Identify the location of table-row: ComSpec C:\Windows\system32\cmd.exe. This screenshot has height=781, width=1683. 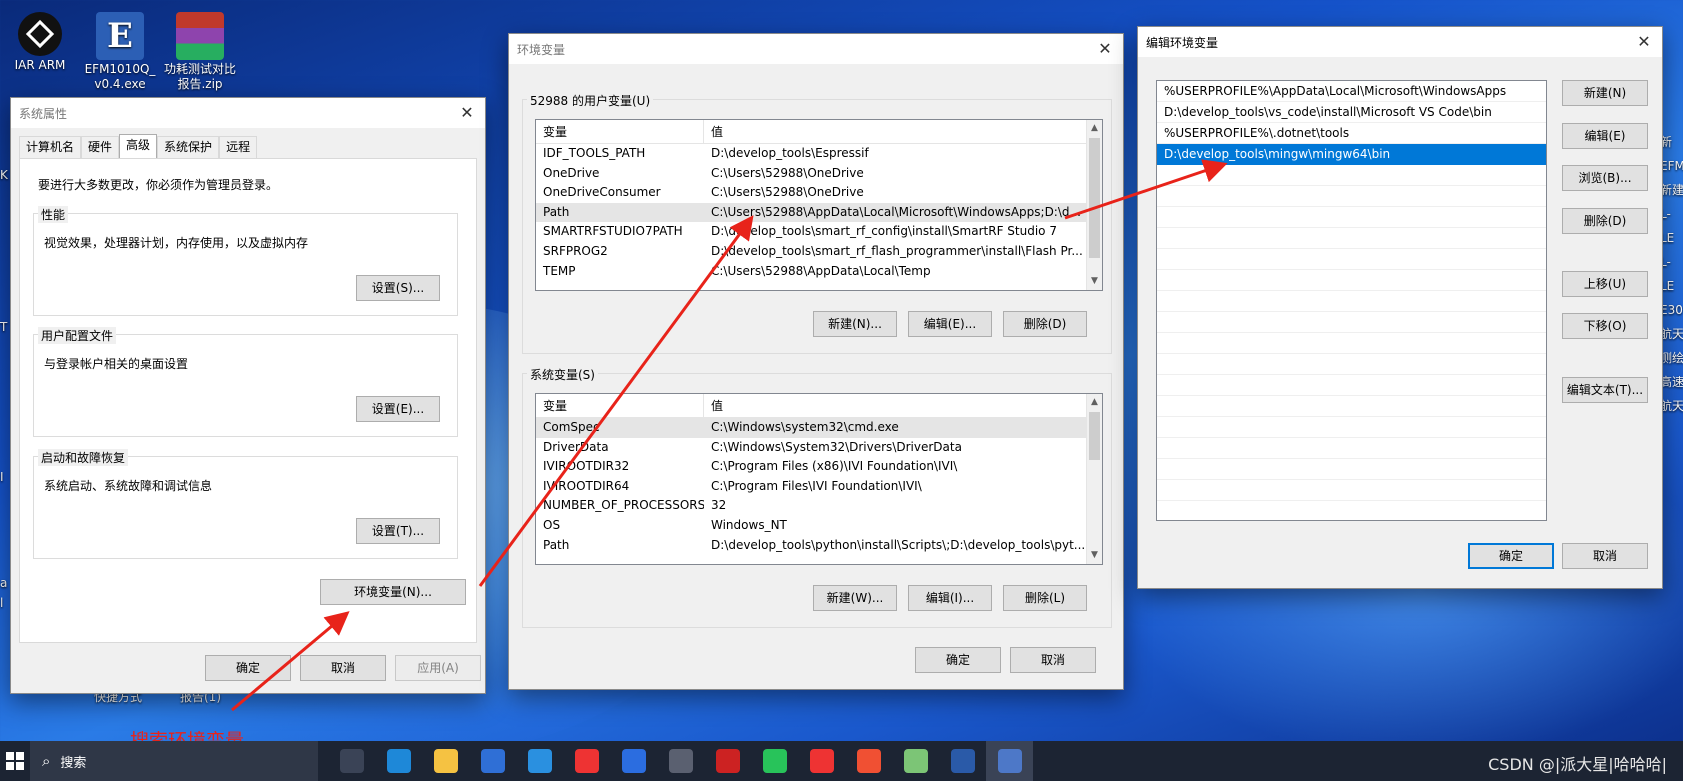
(819, 428).